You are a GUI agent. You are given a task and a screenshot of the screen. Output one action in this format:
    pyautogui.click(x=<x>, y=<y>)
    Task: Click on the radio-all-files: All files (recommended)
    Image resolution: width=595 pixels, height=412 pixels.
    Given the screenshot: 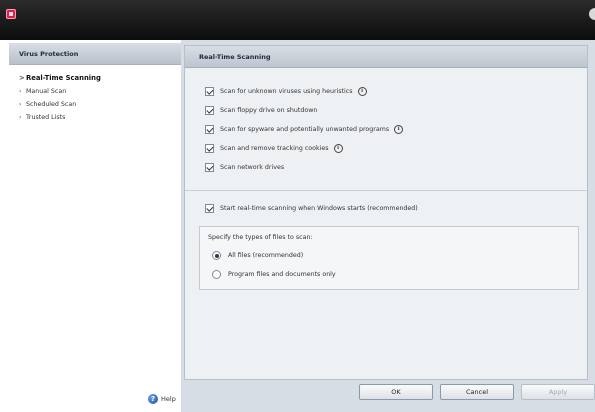 What is the action you would take?
    pyautogui.click(x=257, y=255)
    